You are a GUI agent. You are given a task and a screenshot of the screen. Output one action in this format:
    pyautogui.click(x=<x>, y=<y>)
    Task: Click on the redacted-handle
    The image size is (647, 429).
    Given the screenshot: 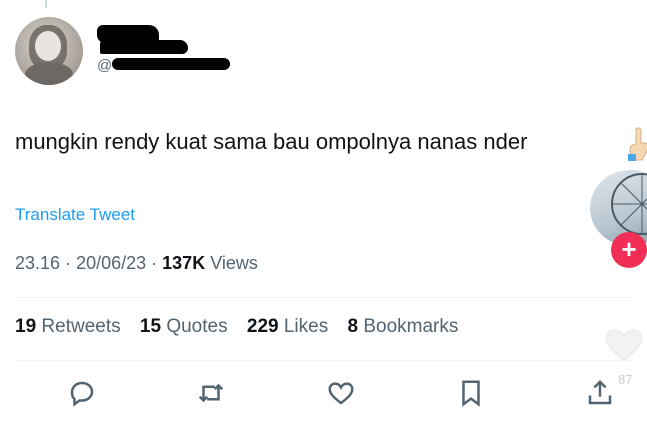 What is the action you would take?
    pyautogui.click(x=171, y=64)
    